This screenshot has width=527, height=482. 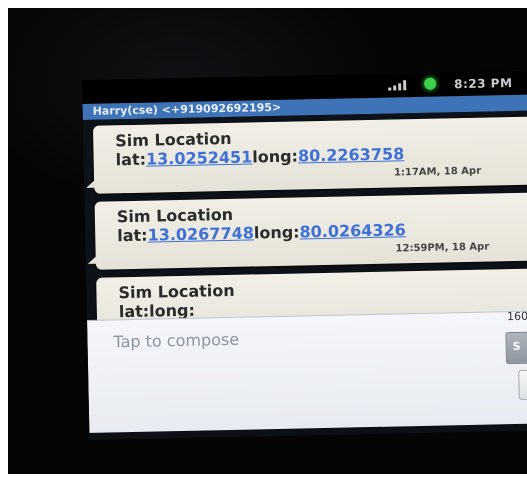 I want to click on character-count: 160, so click(x=516, y=316).